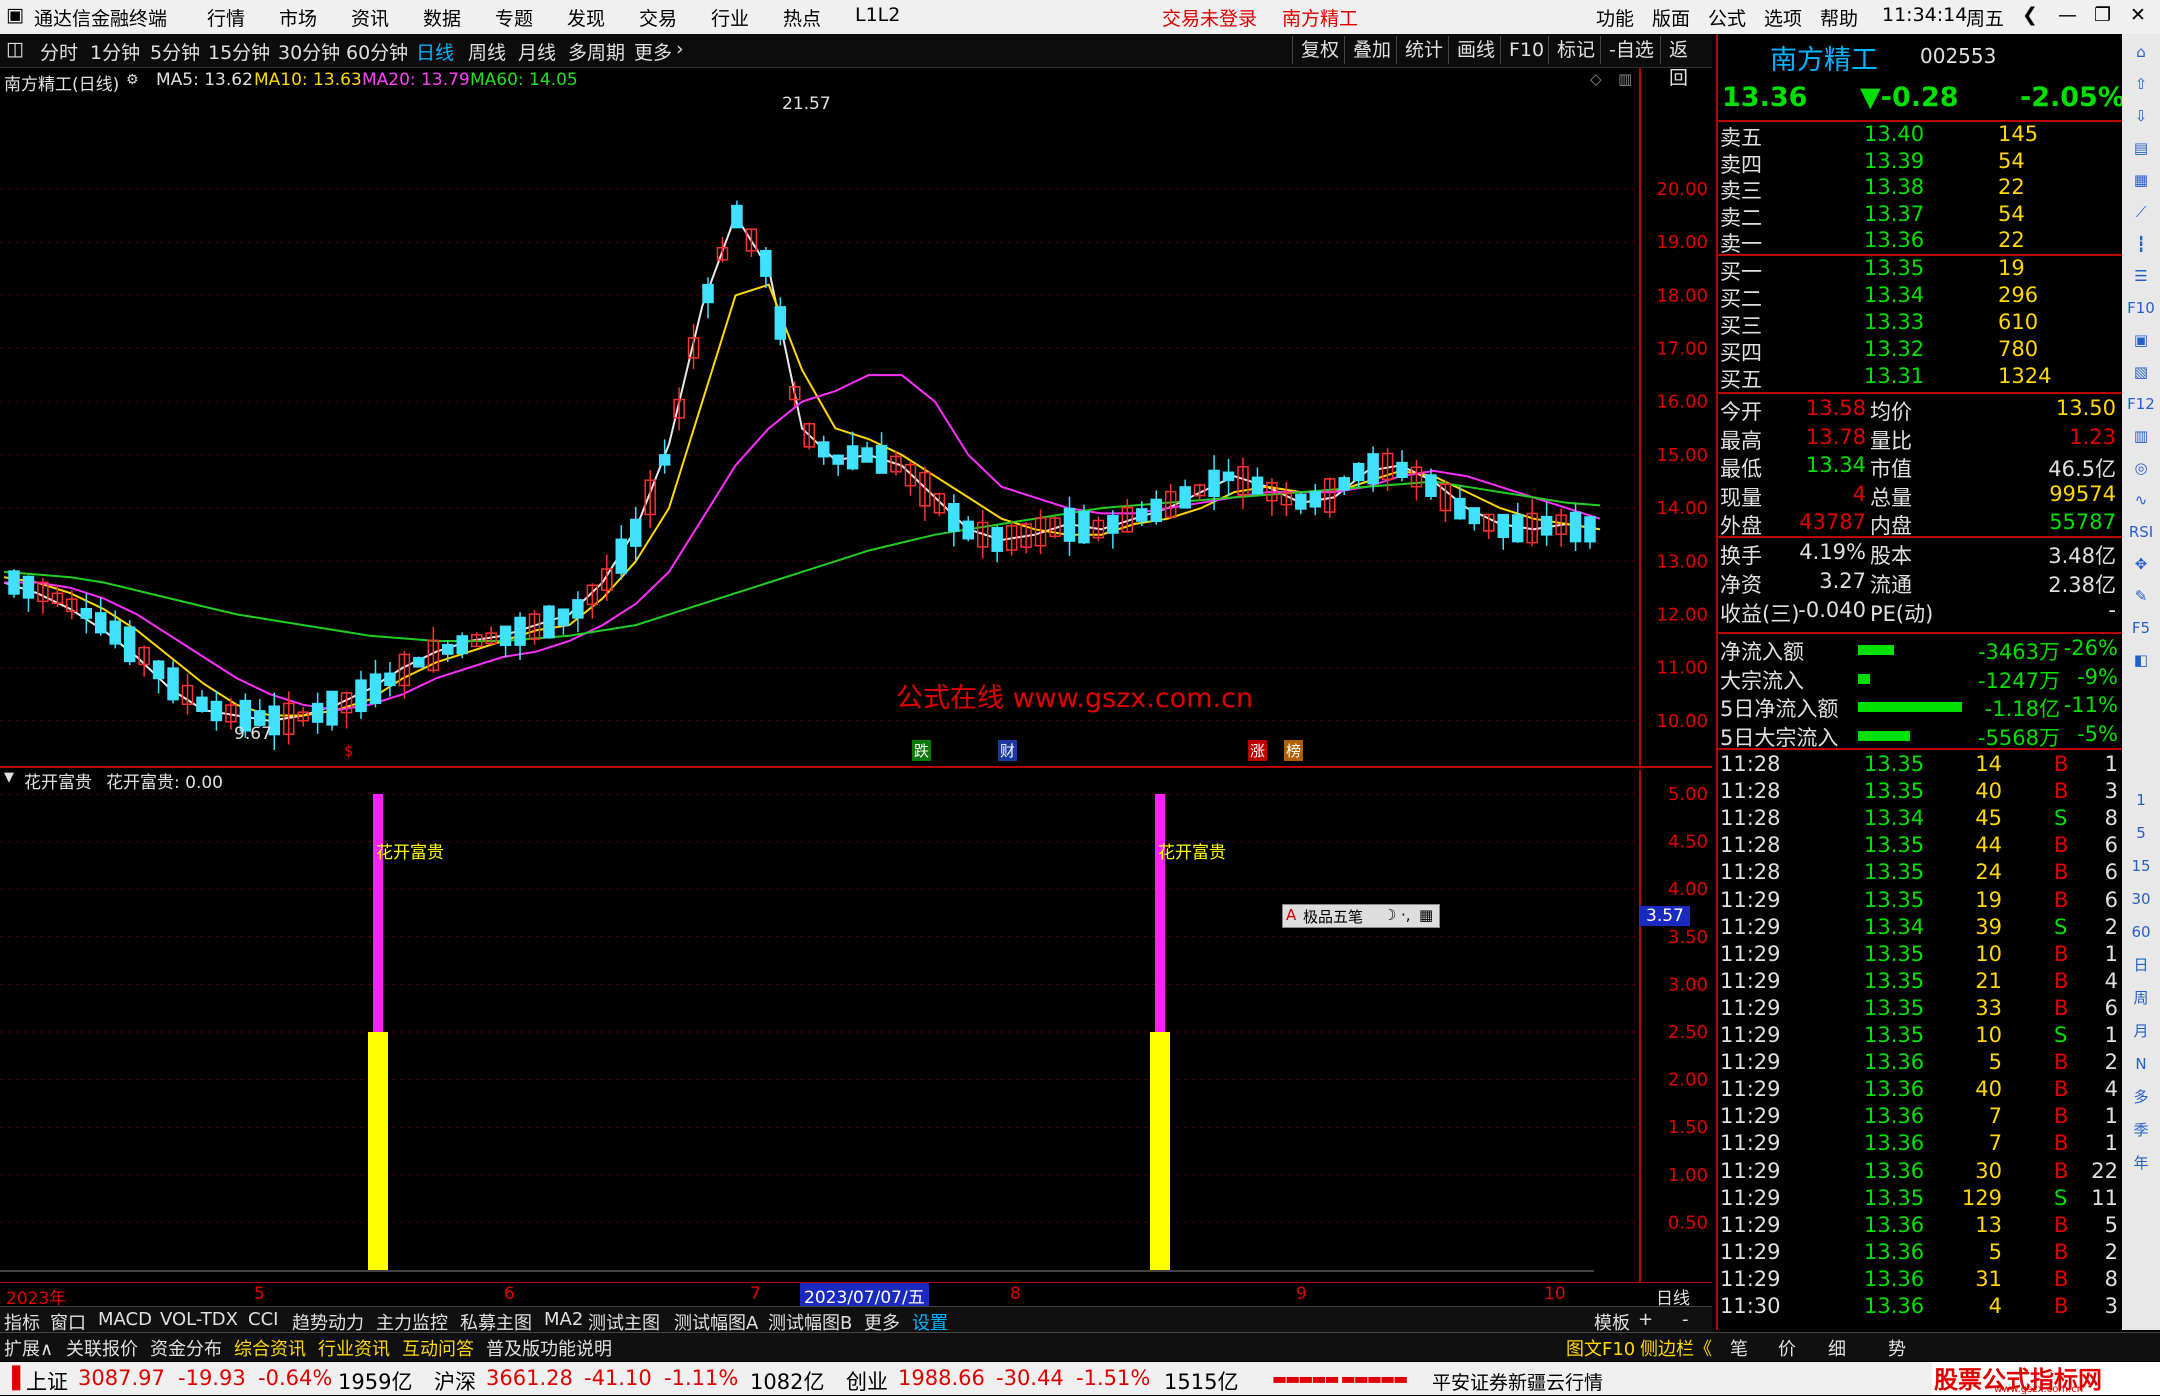 This screenshot has width=2160, height=1396. Describe the element at coordinates (1920, 242) in the screenshot. I see `ask-row: 卖一 13.36 22` at that location.